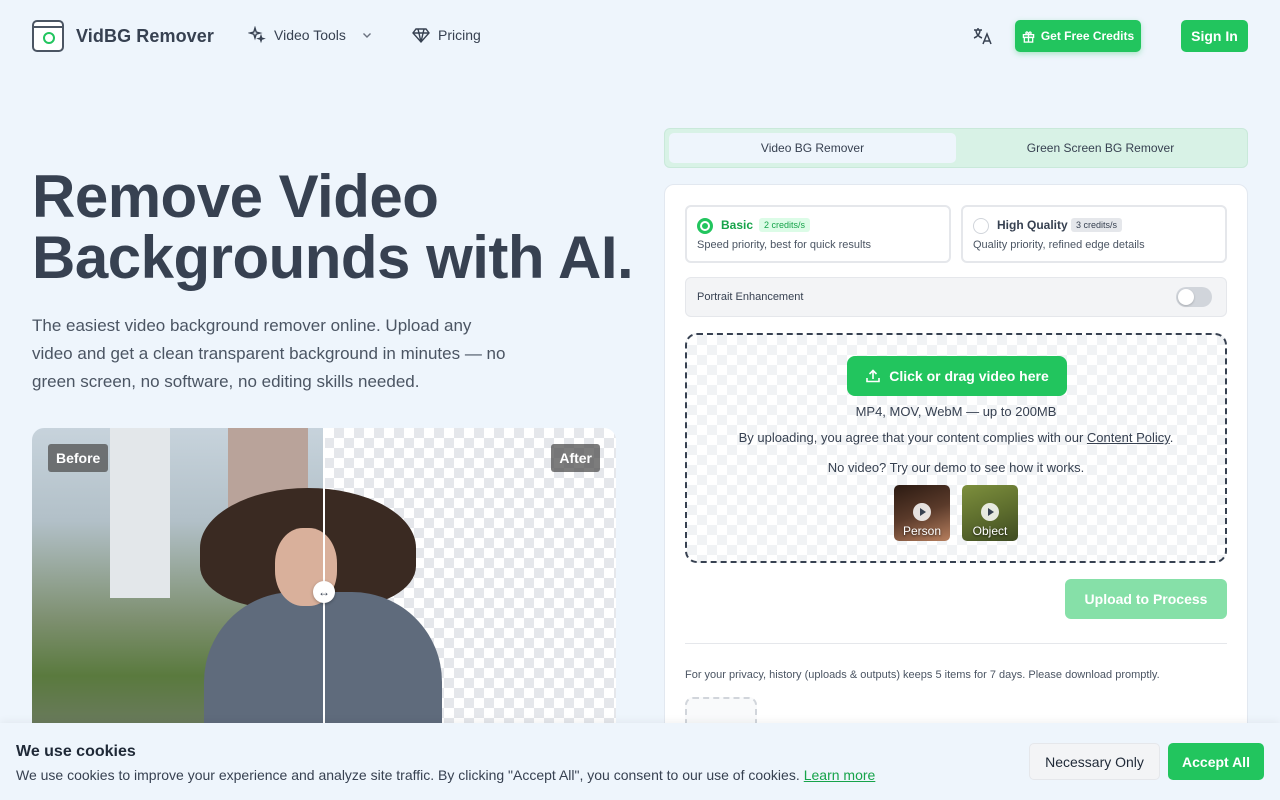 The width and height of the screenshot is (1280, 800). I want to click on portrait-enhancement-label: Portrait Enhancement, so click(750, 297).